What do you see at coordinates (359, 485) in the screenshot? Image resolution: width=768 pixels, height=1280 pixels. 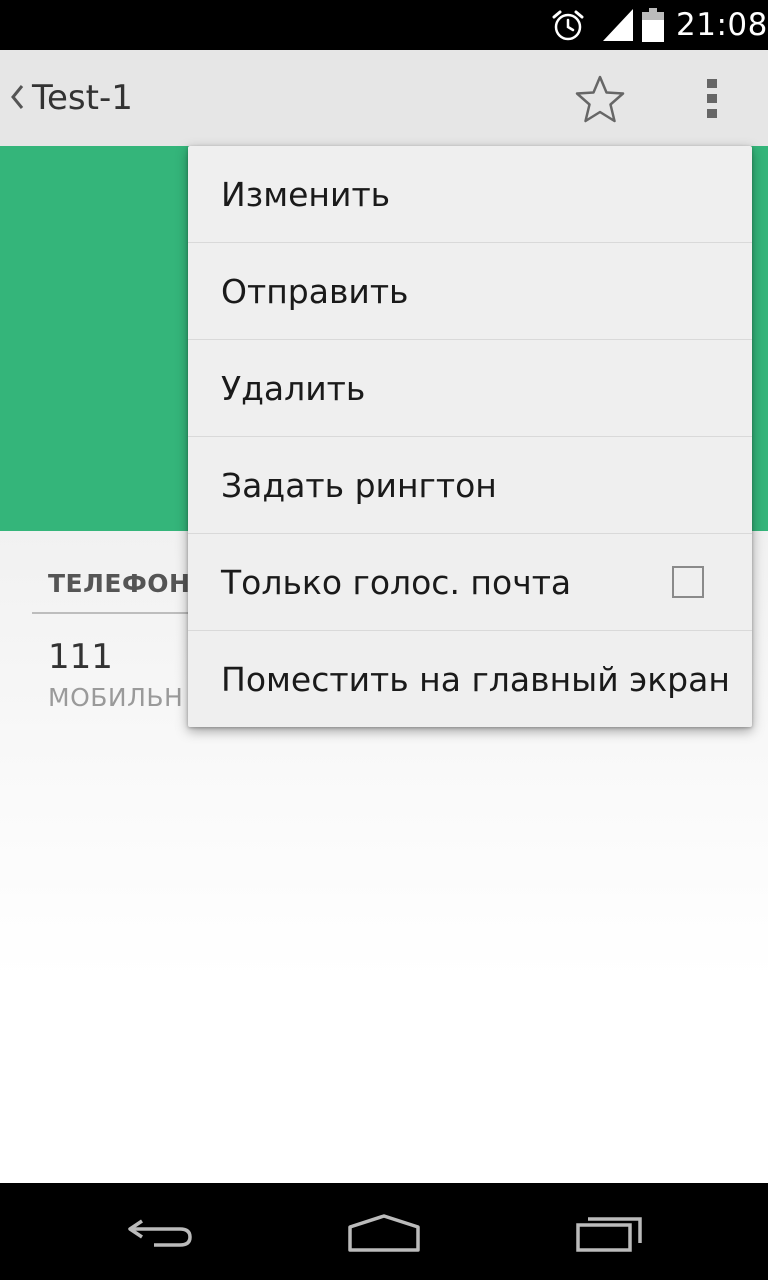 I see `menu-item-label: Задать рингтон` at bounding box center [359, 485].